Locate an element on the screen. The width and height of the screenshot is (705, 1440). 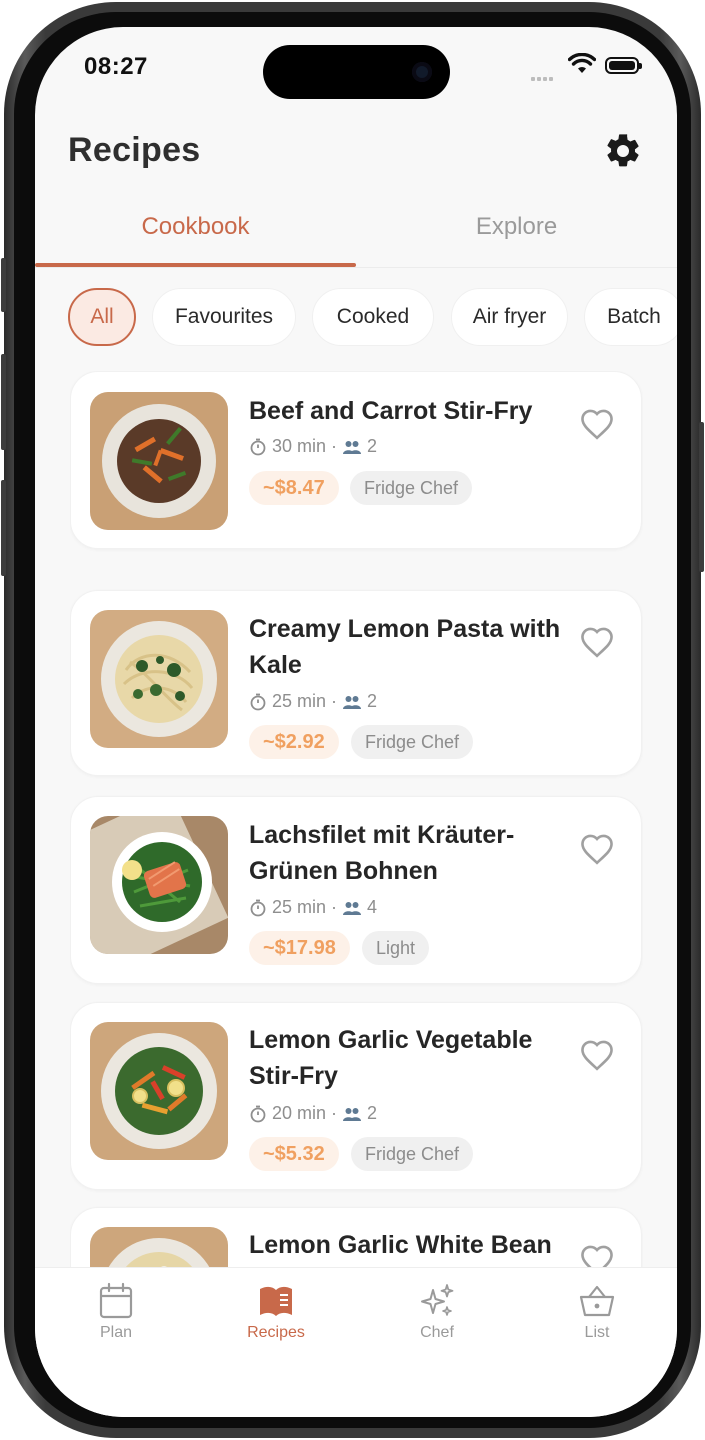
recipe-time: 30 min is located at coordinates (299, 446).